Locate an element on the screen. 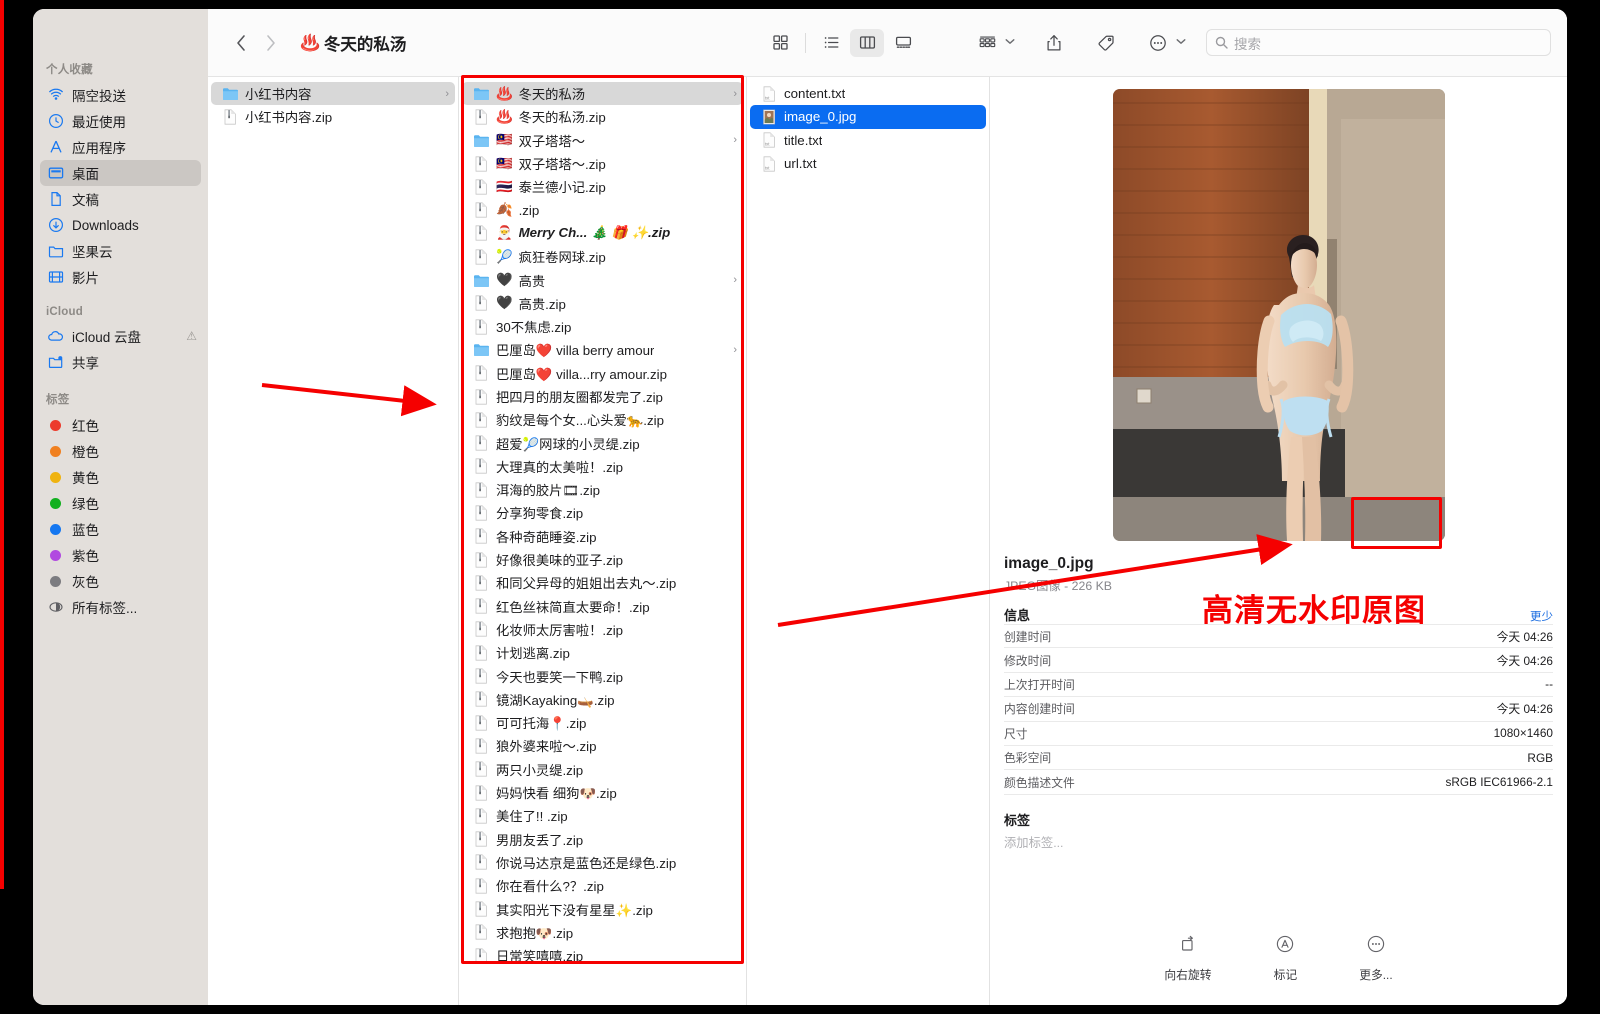 This screenshot has width=1600, height=1014. file-row-zip: 日常笑嘻嘻.zip is located at coordinates (602, 955).